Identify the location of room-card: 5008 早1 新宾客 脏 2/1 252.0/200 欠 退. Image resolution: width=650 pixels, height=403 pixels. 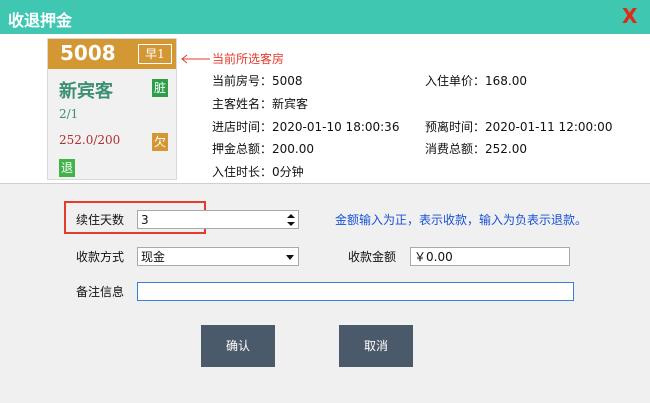
(112, 109).